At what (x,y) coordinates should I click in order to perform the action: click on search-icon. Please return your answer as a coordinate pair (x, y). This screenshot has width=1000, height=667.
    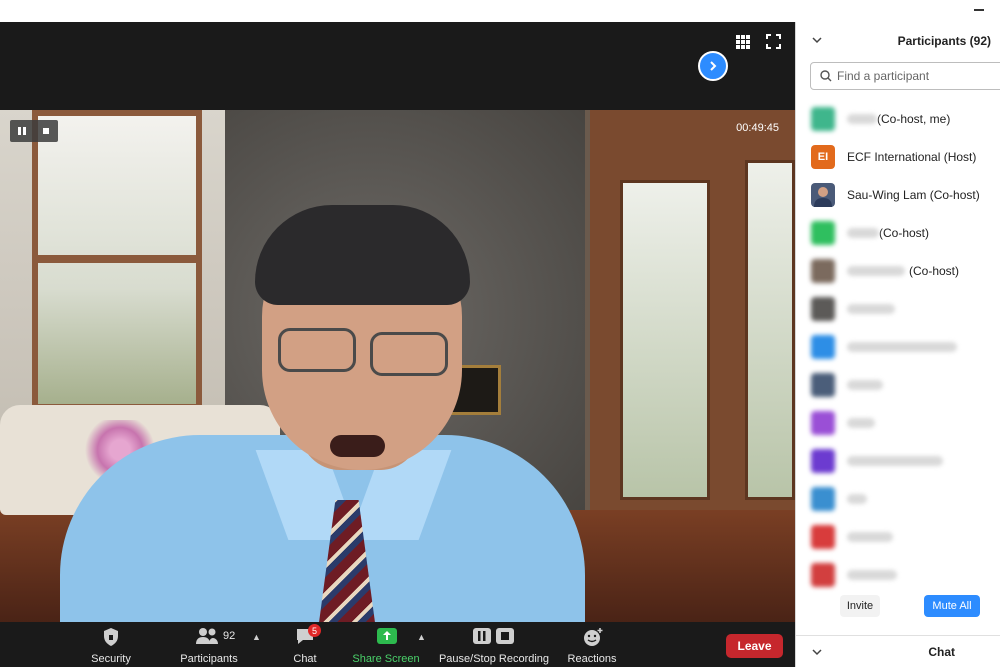
    Looking at the image, I should click on (826, 76).